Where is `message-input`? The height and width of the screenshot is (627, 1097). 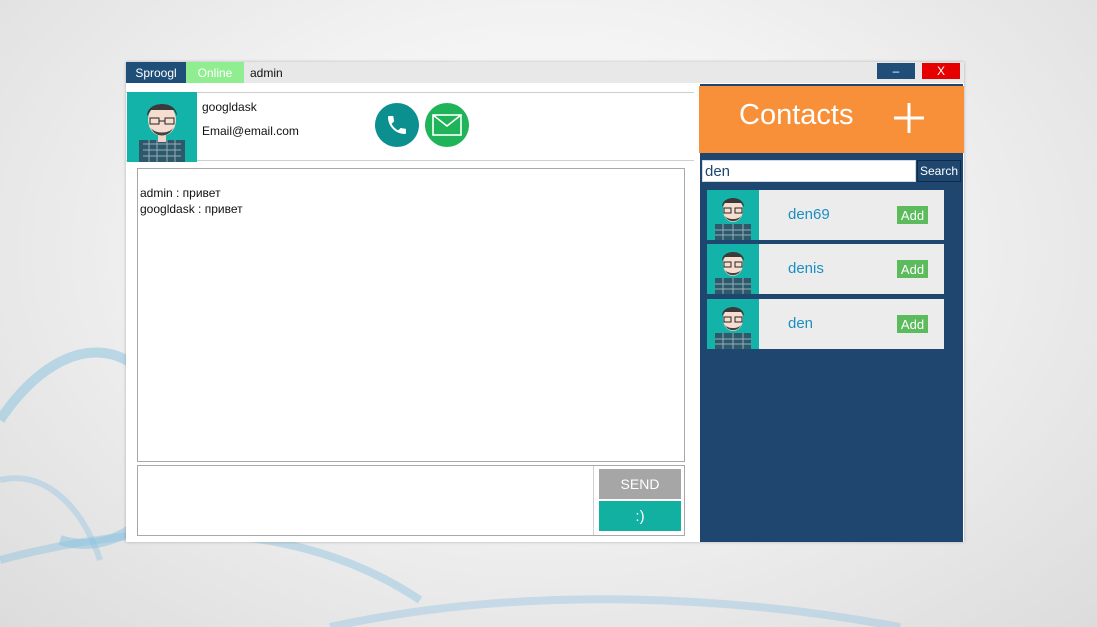
message-input is located at coordinates (365, 500).